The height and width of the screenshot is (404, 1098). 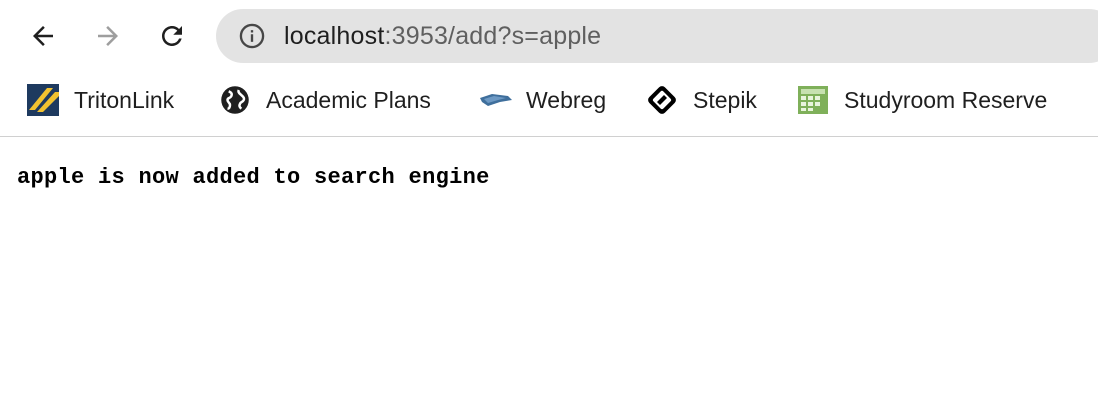 What do you see at coordinates (946, 99) in the screenshot?
I see `bookmark-label: Studyroom Reserve` at bounding box center [946, 99].